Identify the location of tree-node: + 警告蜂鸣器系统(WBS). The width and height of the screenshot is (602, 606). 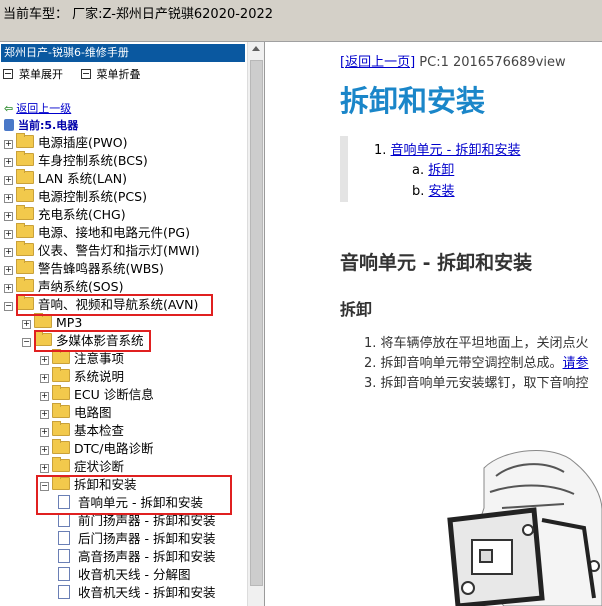
(84, 268).